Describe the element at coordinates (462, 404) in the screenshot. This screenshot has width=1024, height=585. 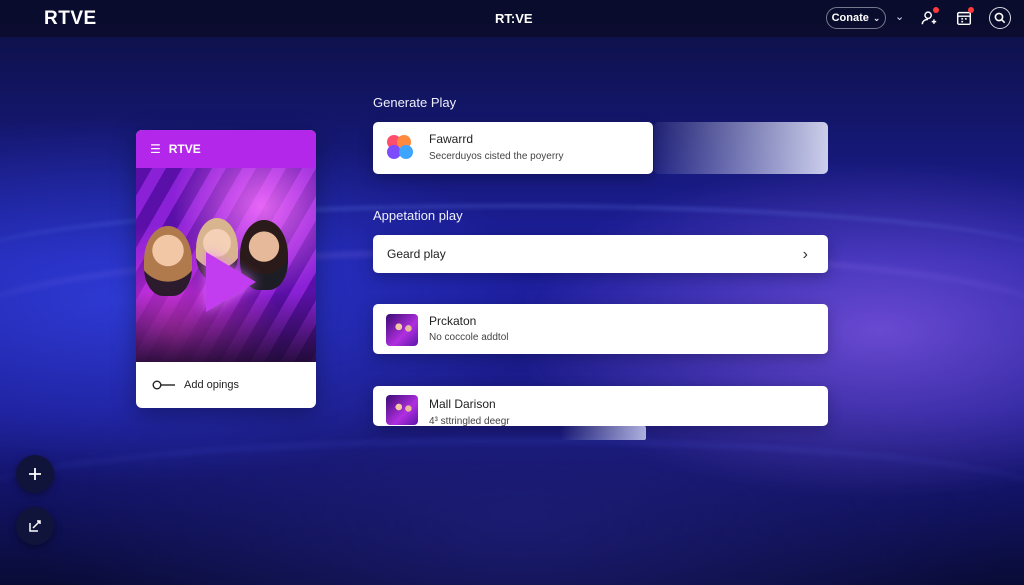
I see `list-item-title: Mall Darison` at that location.